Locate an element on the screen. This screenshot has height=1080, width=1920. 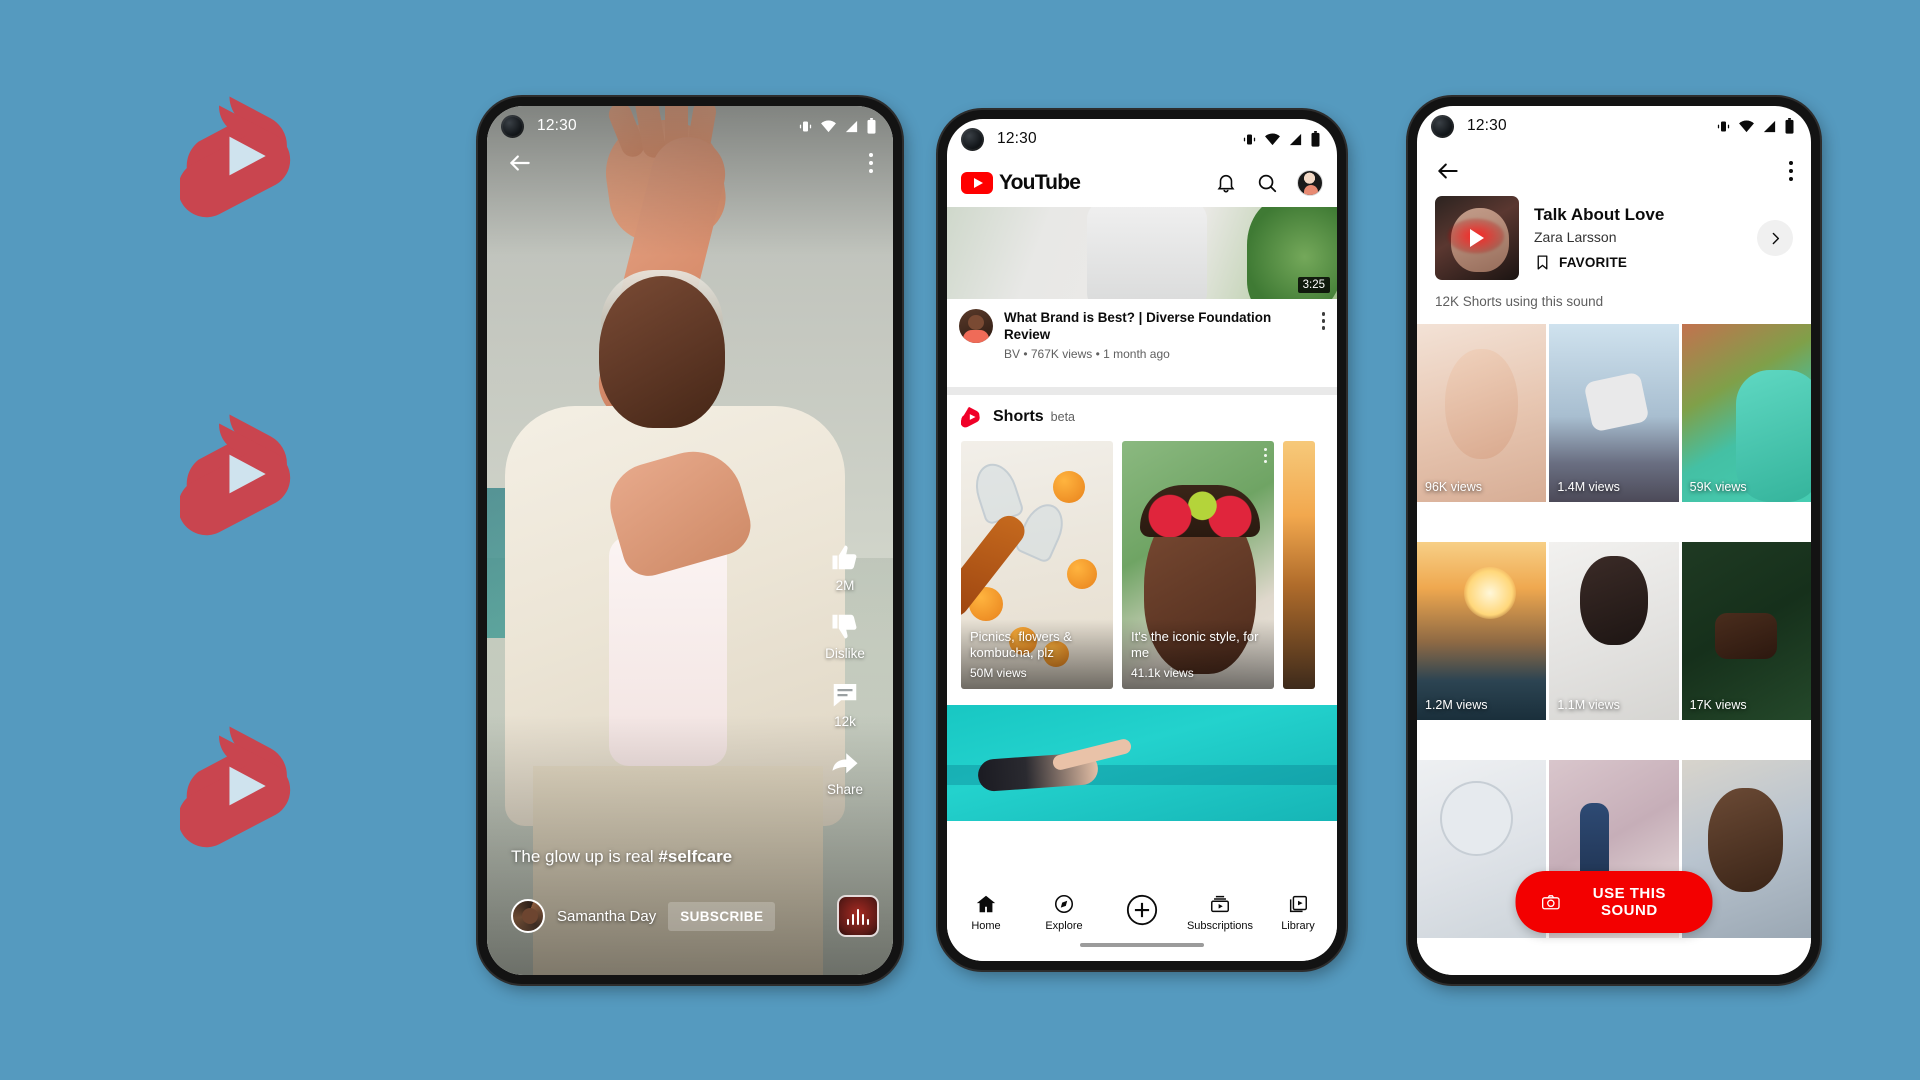
channel-name: Samantha Day is located at coordinates (606, 916).